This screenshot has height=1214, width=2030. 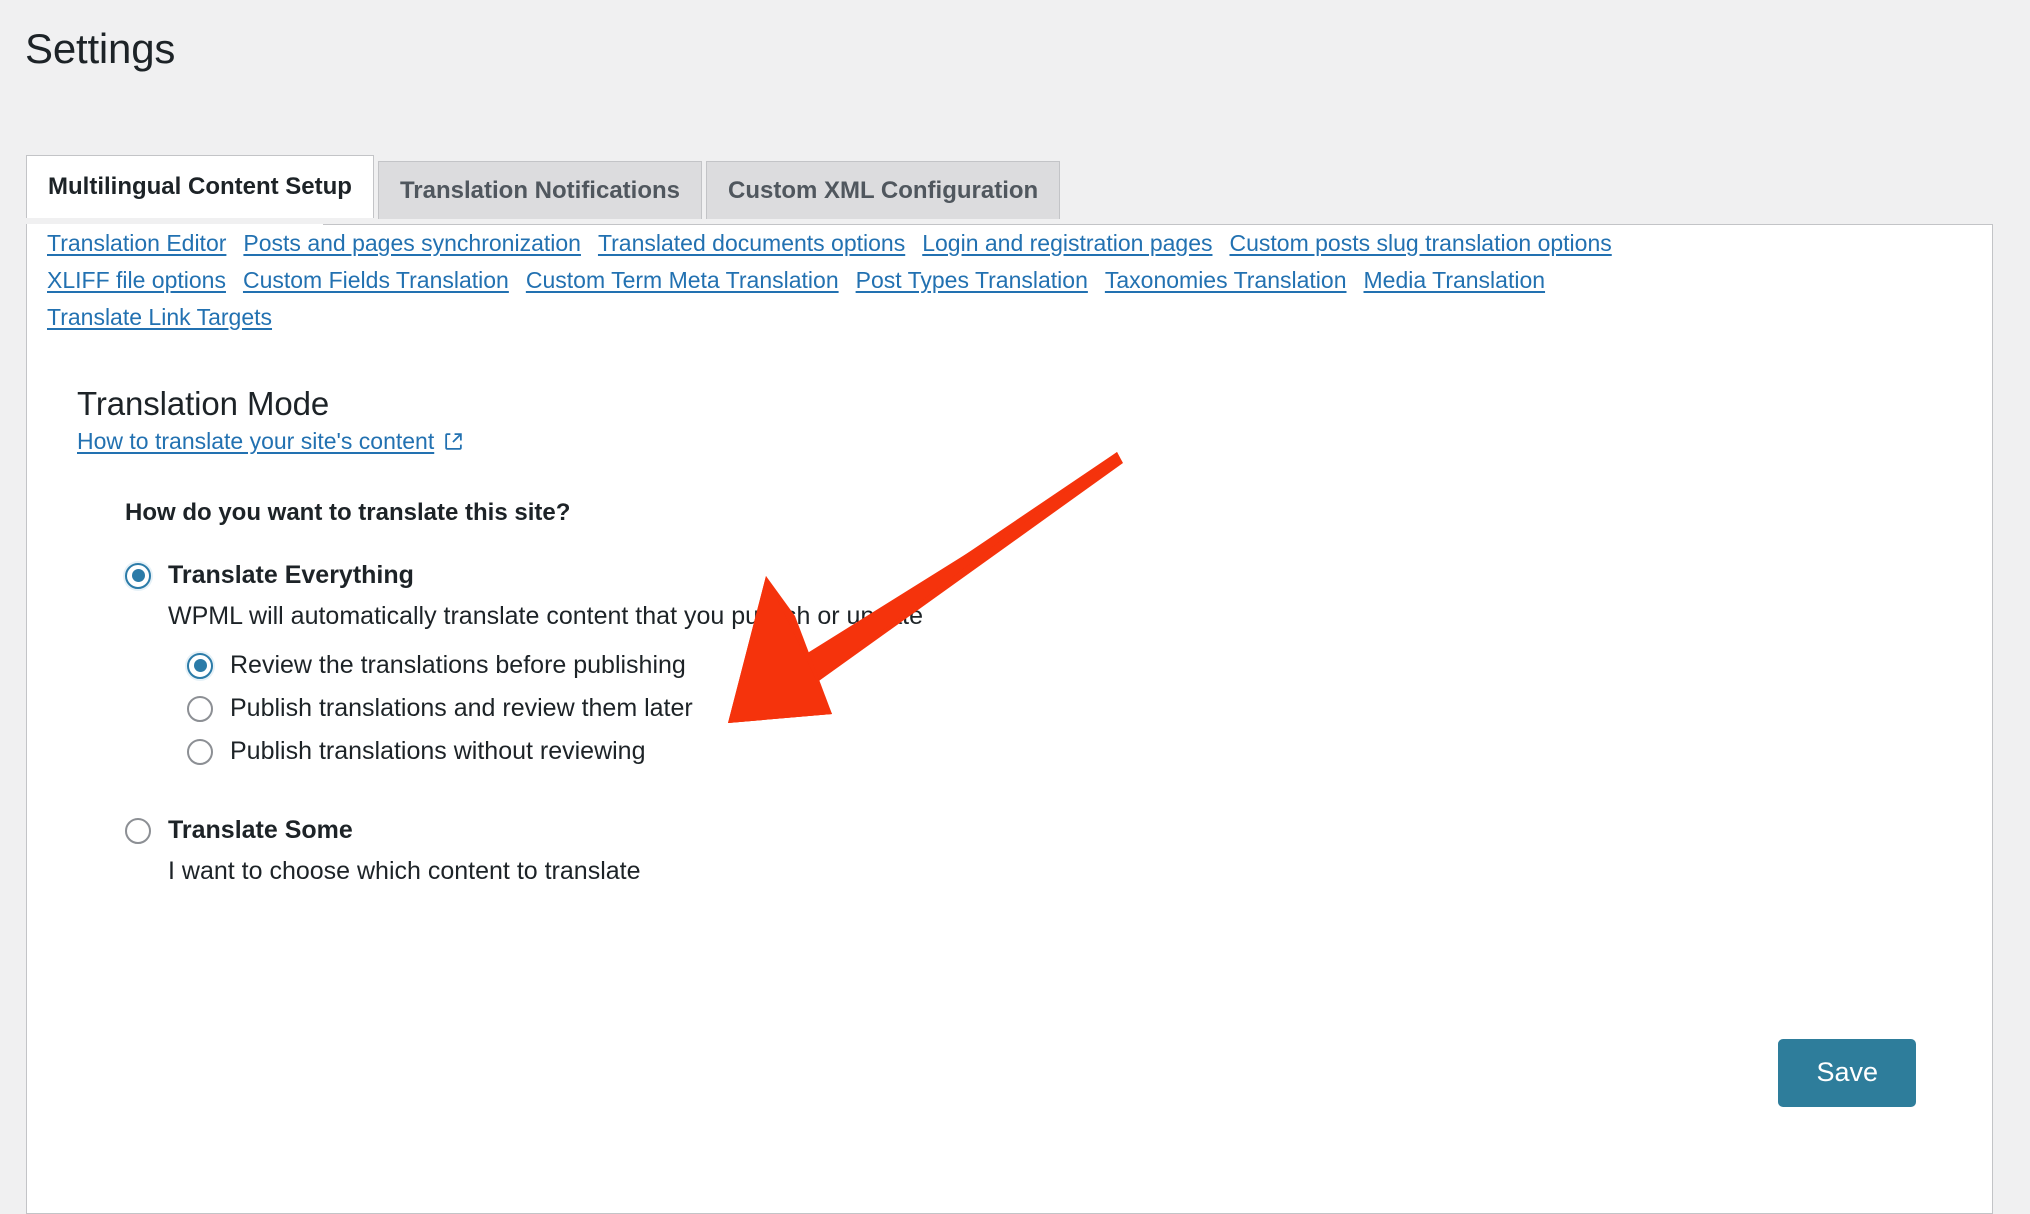 I want to click on link-posts-and-pages-synchronization: Posts and pages synchronization, so click(x=412, y=243).